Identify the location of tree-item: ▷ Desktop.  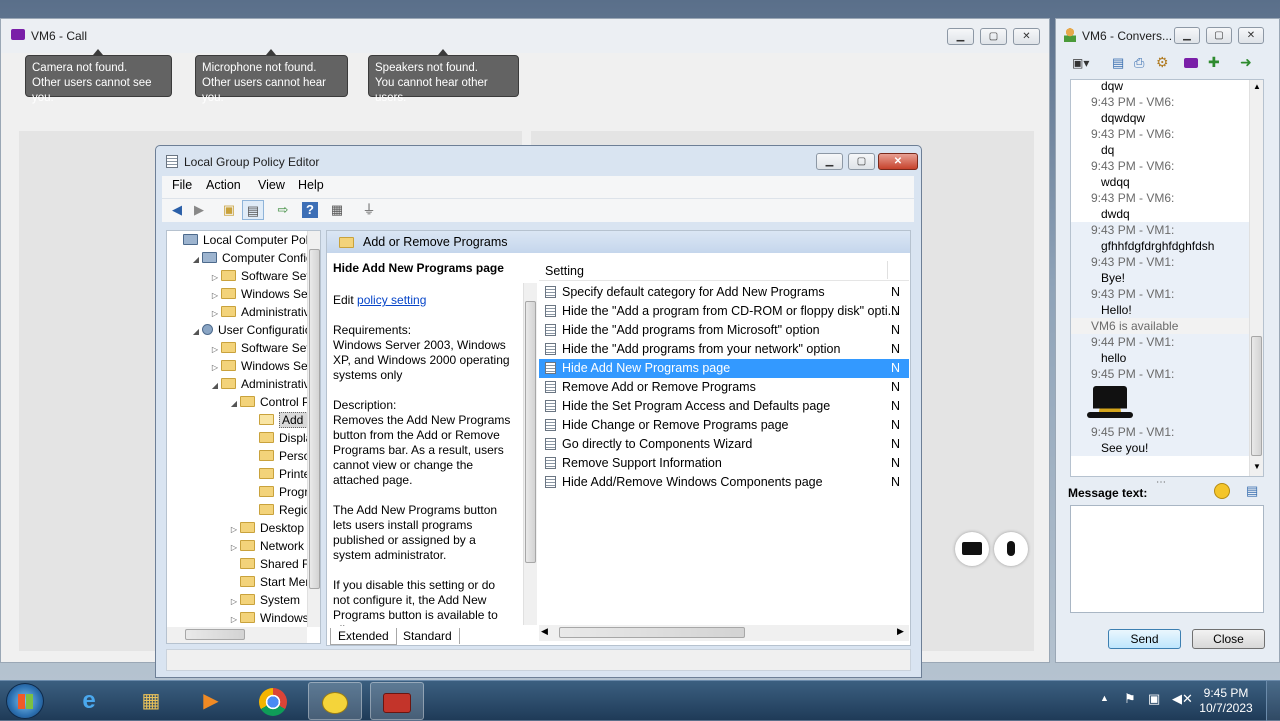
(237, 528).